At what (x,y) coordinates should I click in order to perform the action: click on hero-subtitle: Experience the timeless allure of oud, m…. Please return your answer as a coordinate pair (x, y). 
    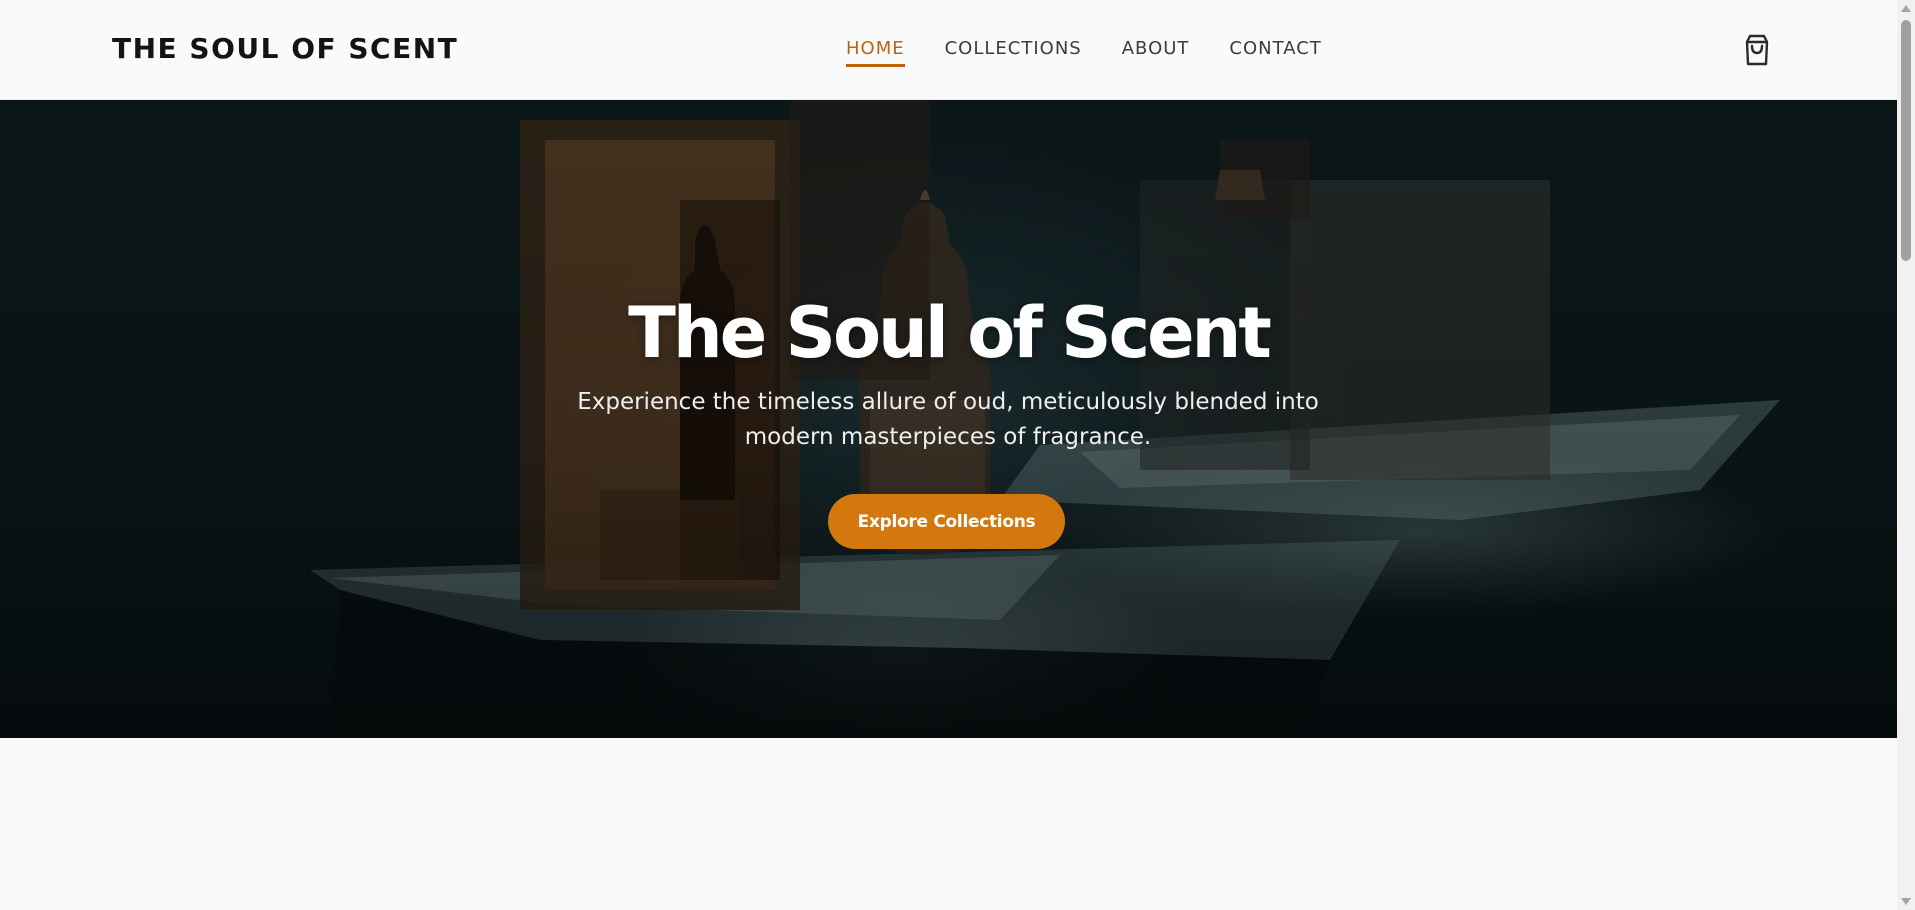
    Looking at the image, I should click on (948, 419).